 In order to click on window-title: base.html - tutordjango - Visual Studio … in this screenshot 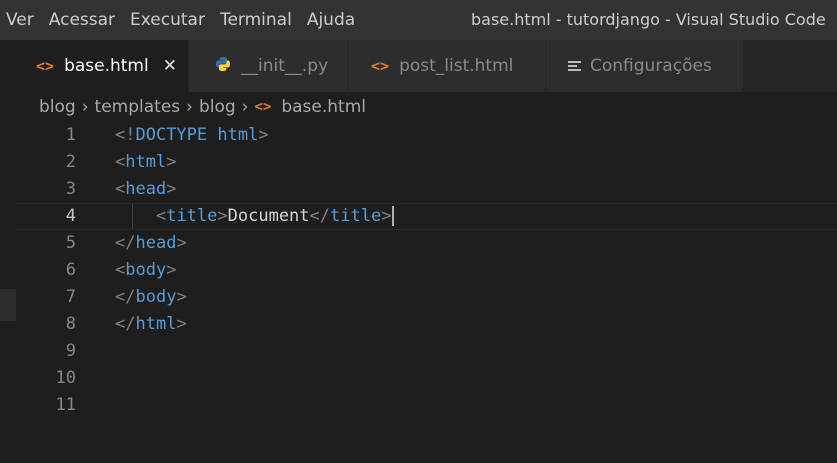, I will do `click(648, 19)`.